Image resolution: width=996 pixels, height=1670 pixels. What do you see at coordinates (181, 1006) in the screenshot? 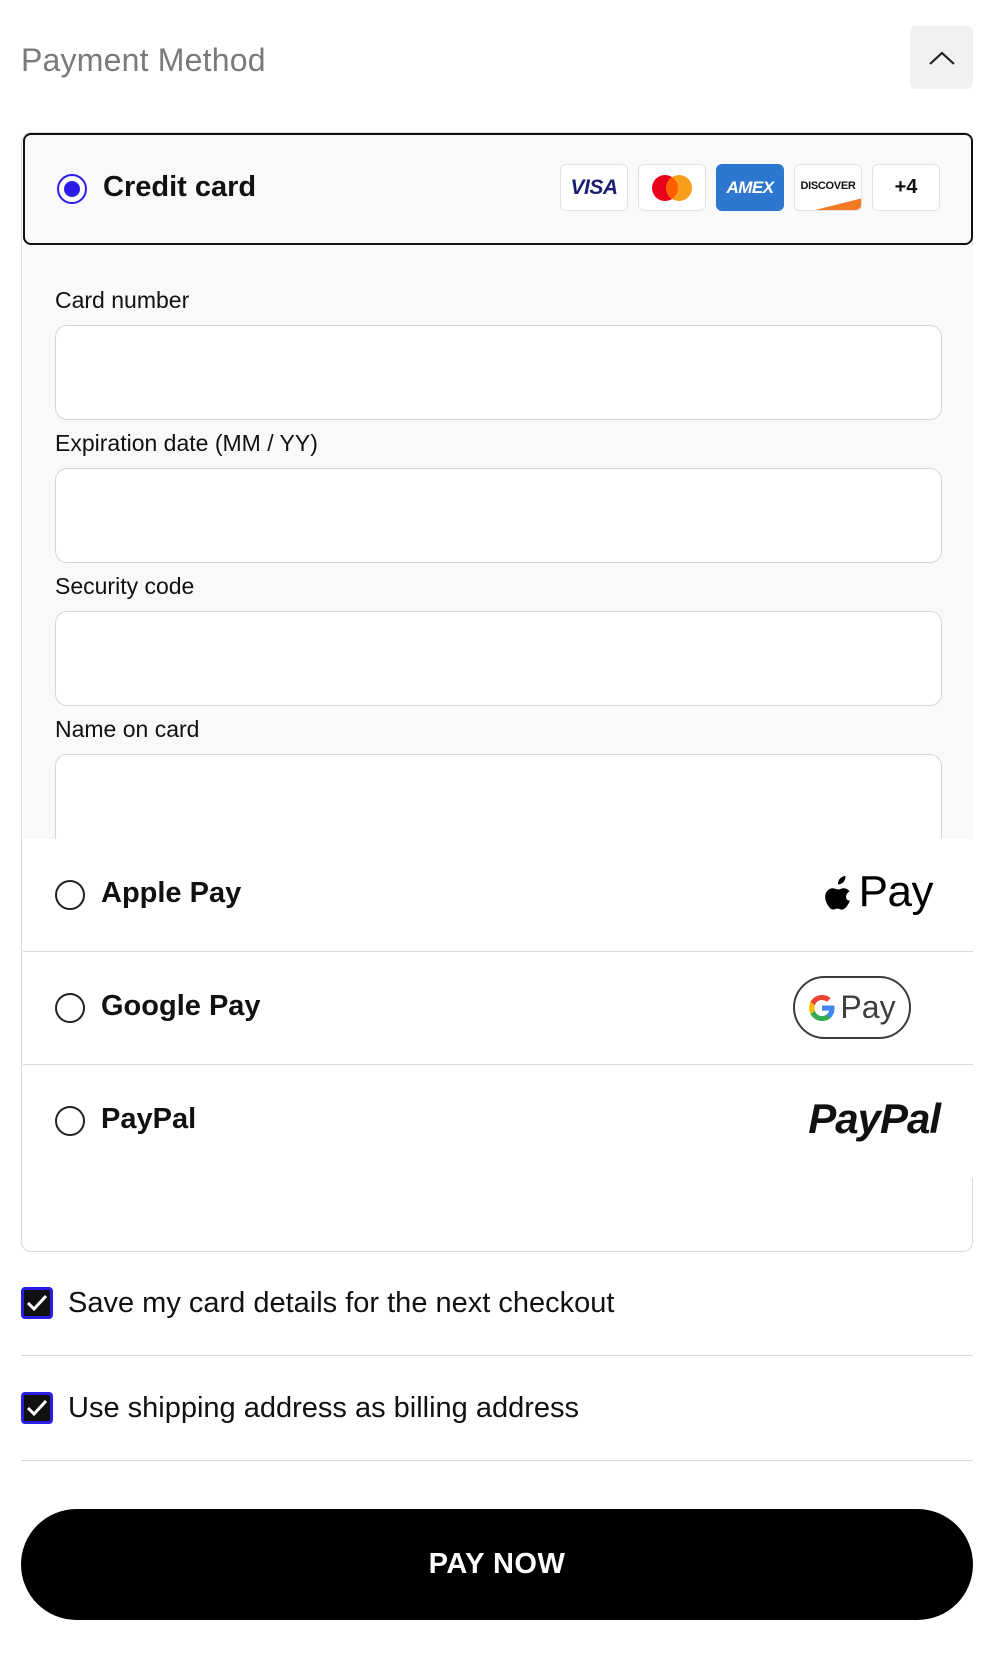
I see `google-pay-label: Google Pay` at bounding box center [181, 1006].